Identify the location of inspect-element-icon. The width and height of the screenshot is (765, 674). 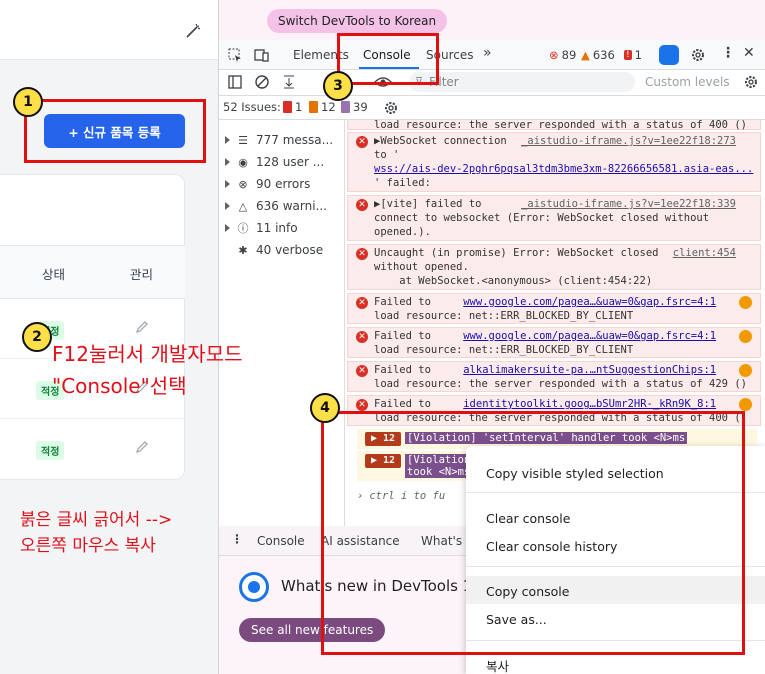
(235, 55).